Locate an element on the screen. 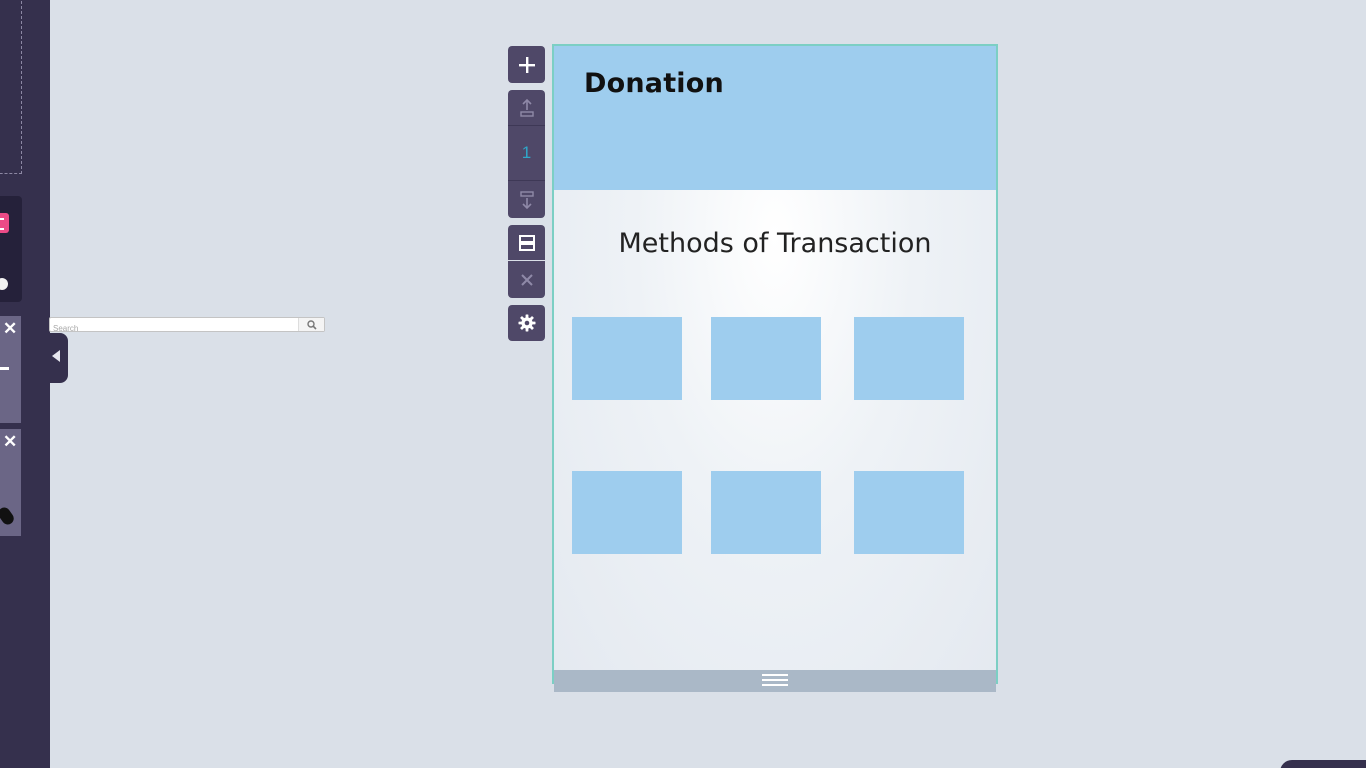 Image resolution: width=1366 pixels, height=768 pixels. move-down-icon is located at coordinates (526, 199).